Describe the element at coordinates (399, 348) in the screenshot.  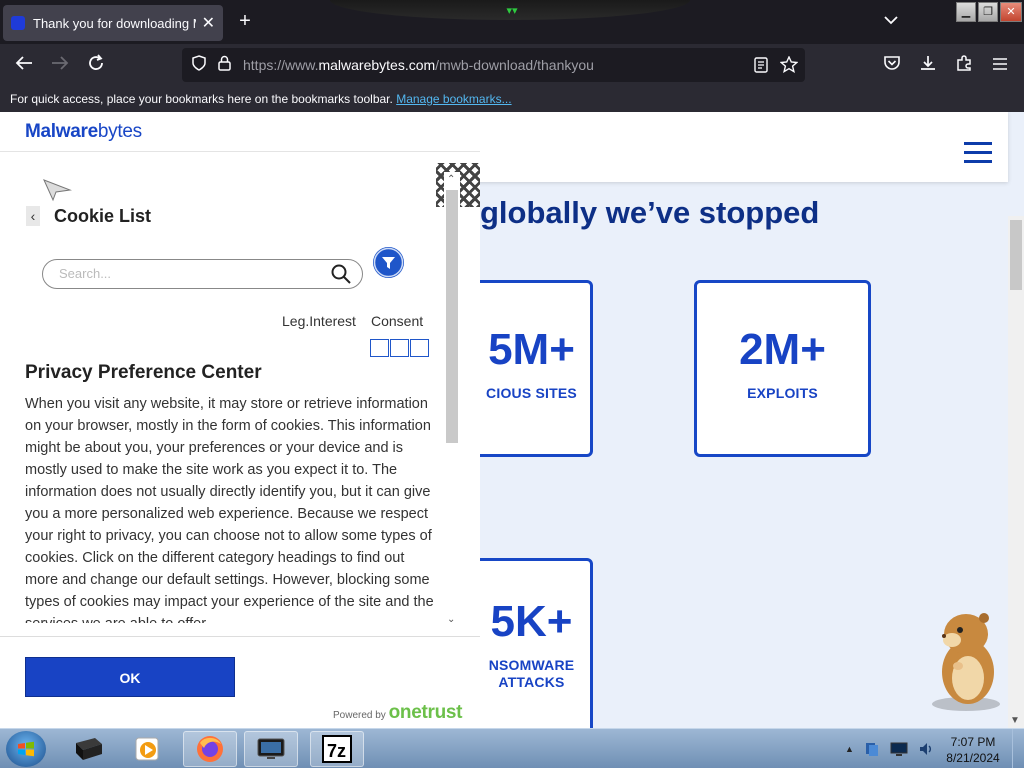
I see `select-all-consent-checkbox` at that location.